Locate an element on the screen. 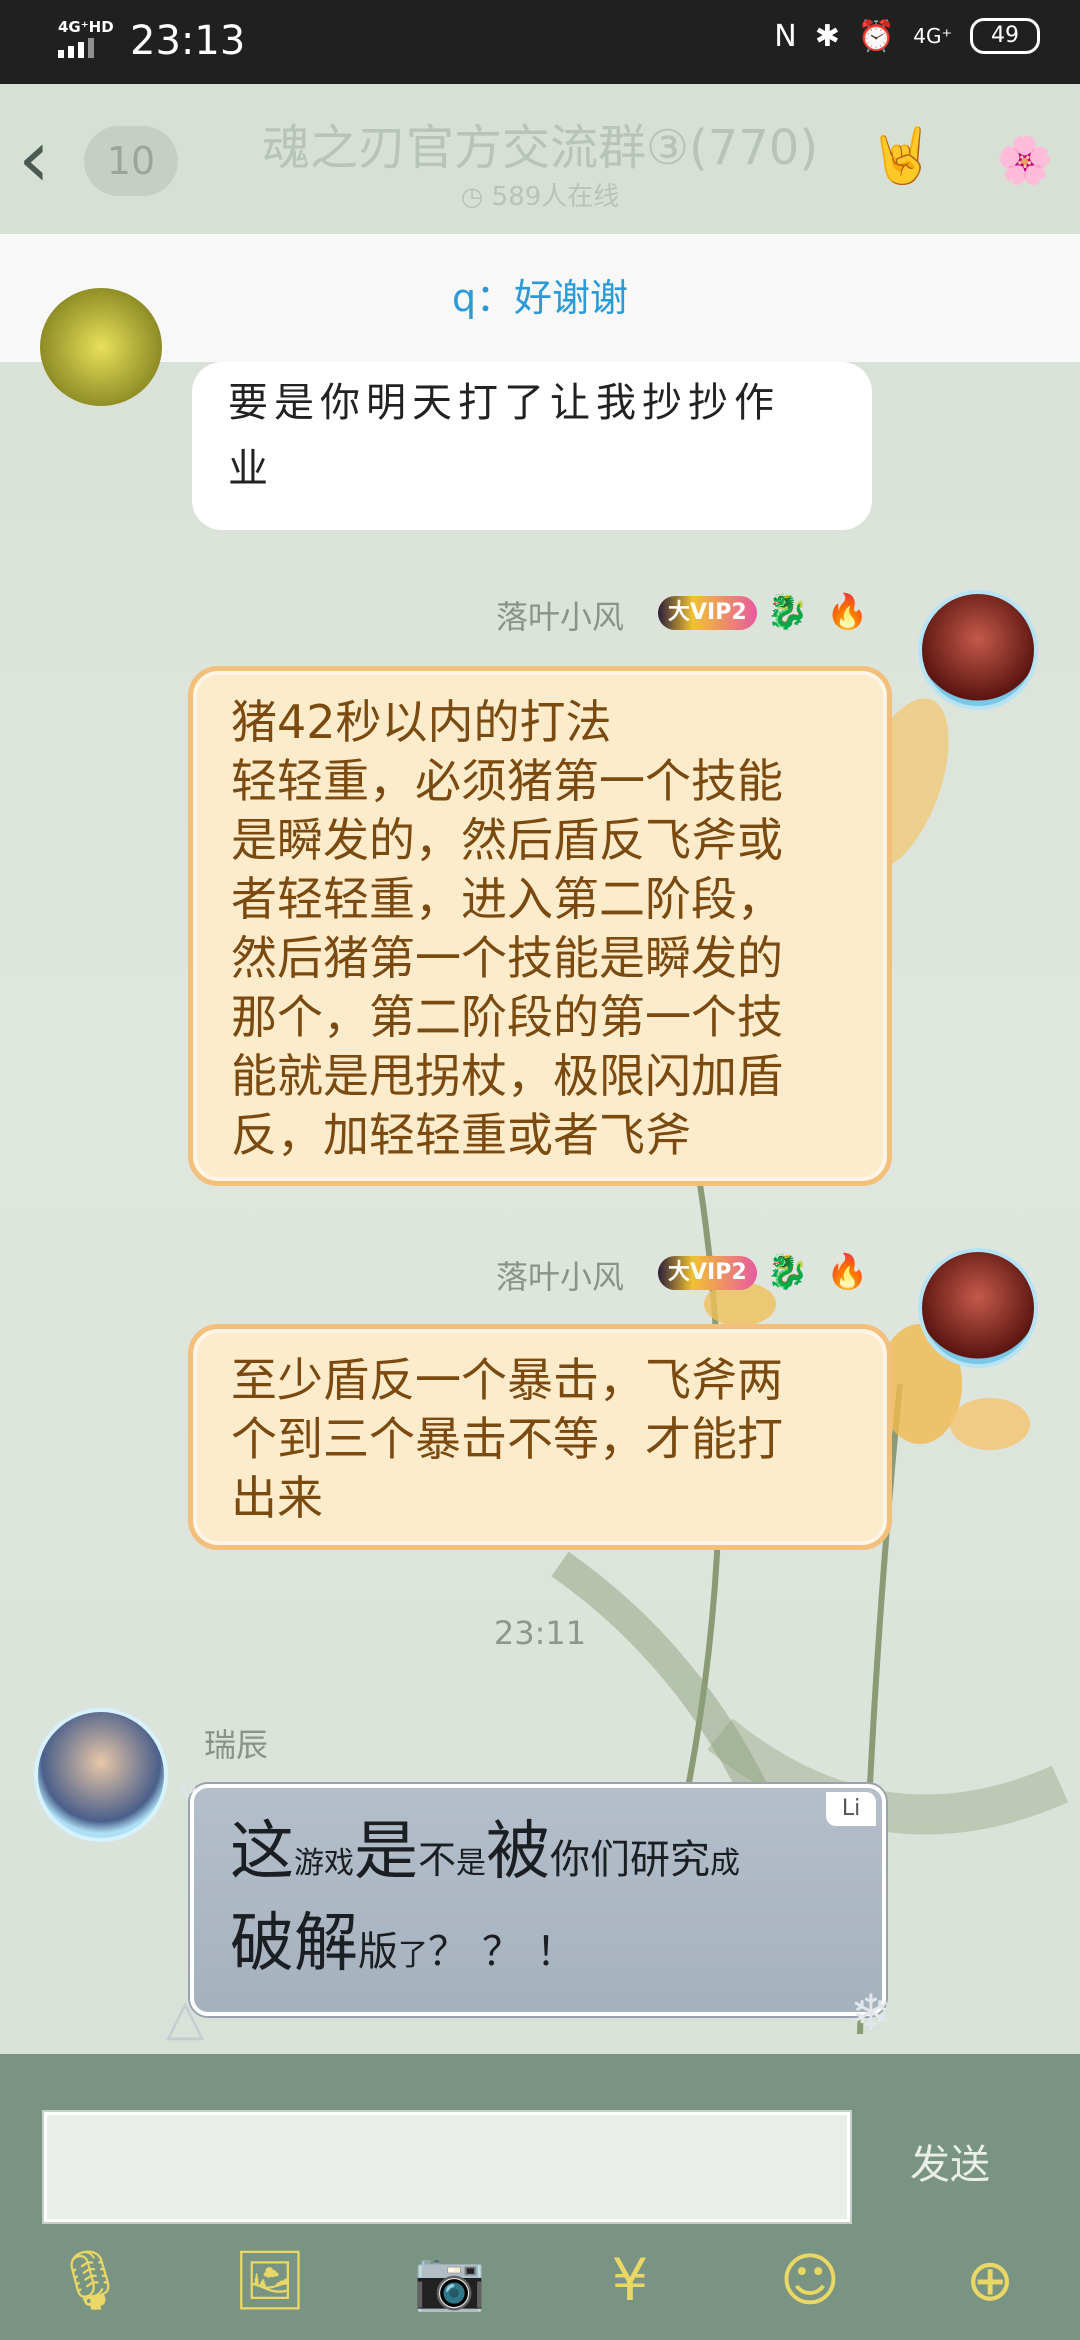 This screenshot has height=2340, width=1080. text-segment: ？？！ is located at coordinates (509, 1952).